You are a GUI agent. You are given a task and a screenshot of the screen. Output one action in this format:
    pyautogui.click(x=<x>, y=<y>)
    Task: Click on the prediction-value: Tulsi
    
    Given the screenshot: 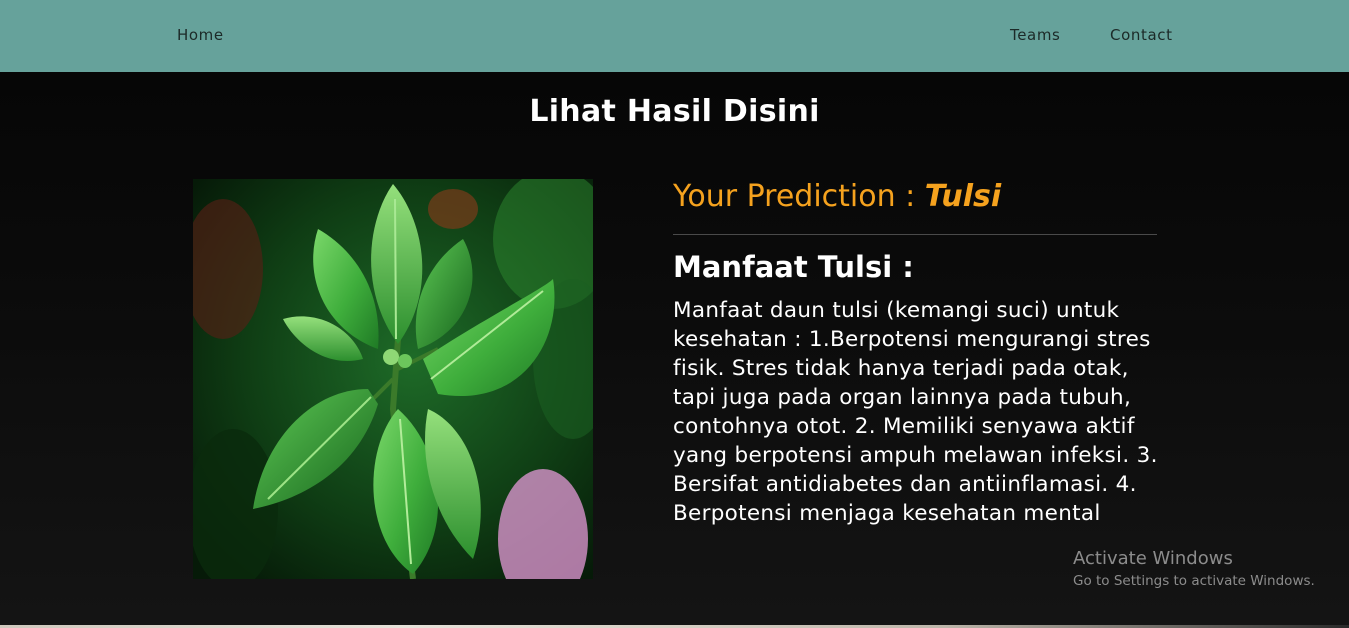 What is the action you would take?
    pyautogui.click(x=963, y=196)
    